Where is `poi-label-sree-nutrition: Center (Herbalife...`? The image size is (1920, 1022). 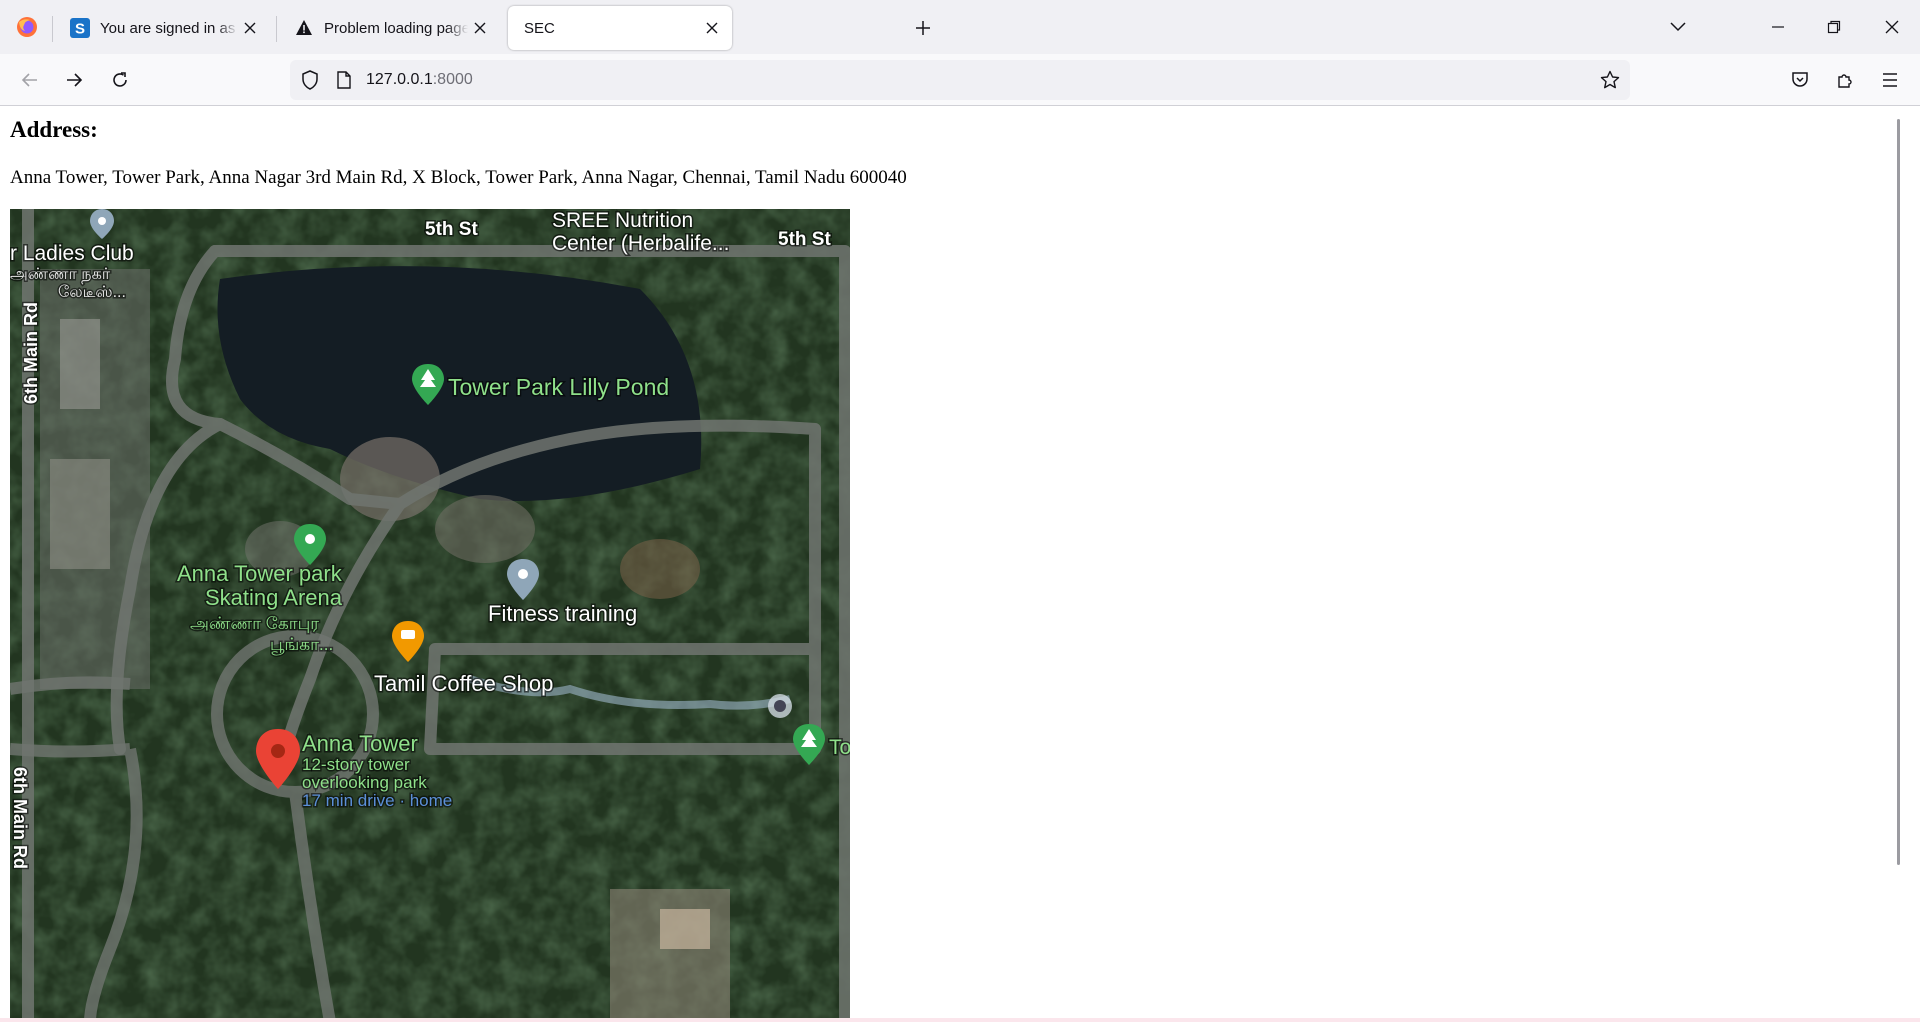 poi-label-sree-nutrition: Center (Herbalife... is located at coordinates (640, 243).